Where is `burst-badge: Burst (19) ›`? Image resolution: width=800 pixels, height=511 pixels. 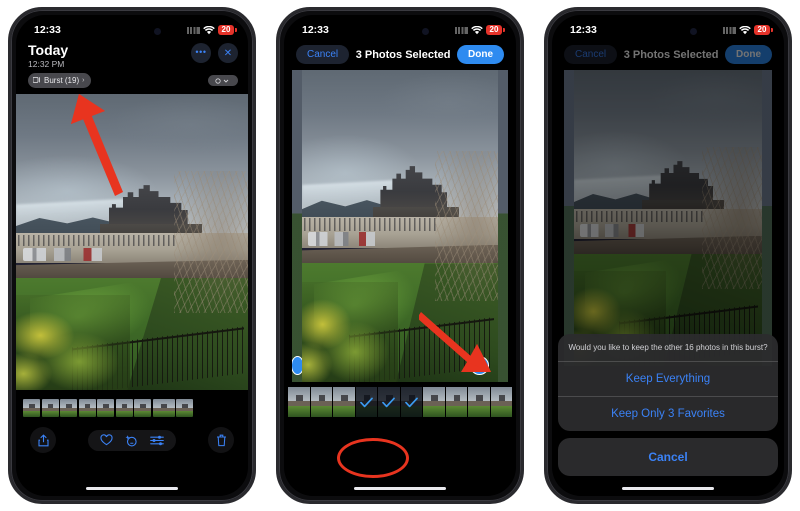 burst-badge: Burst (19) › is located at coordinates (60, 80).